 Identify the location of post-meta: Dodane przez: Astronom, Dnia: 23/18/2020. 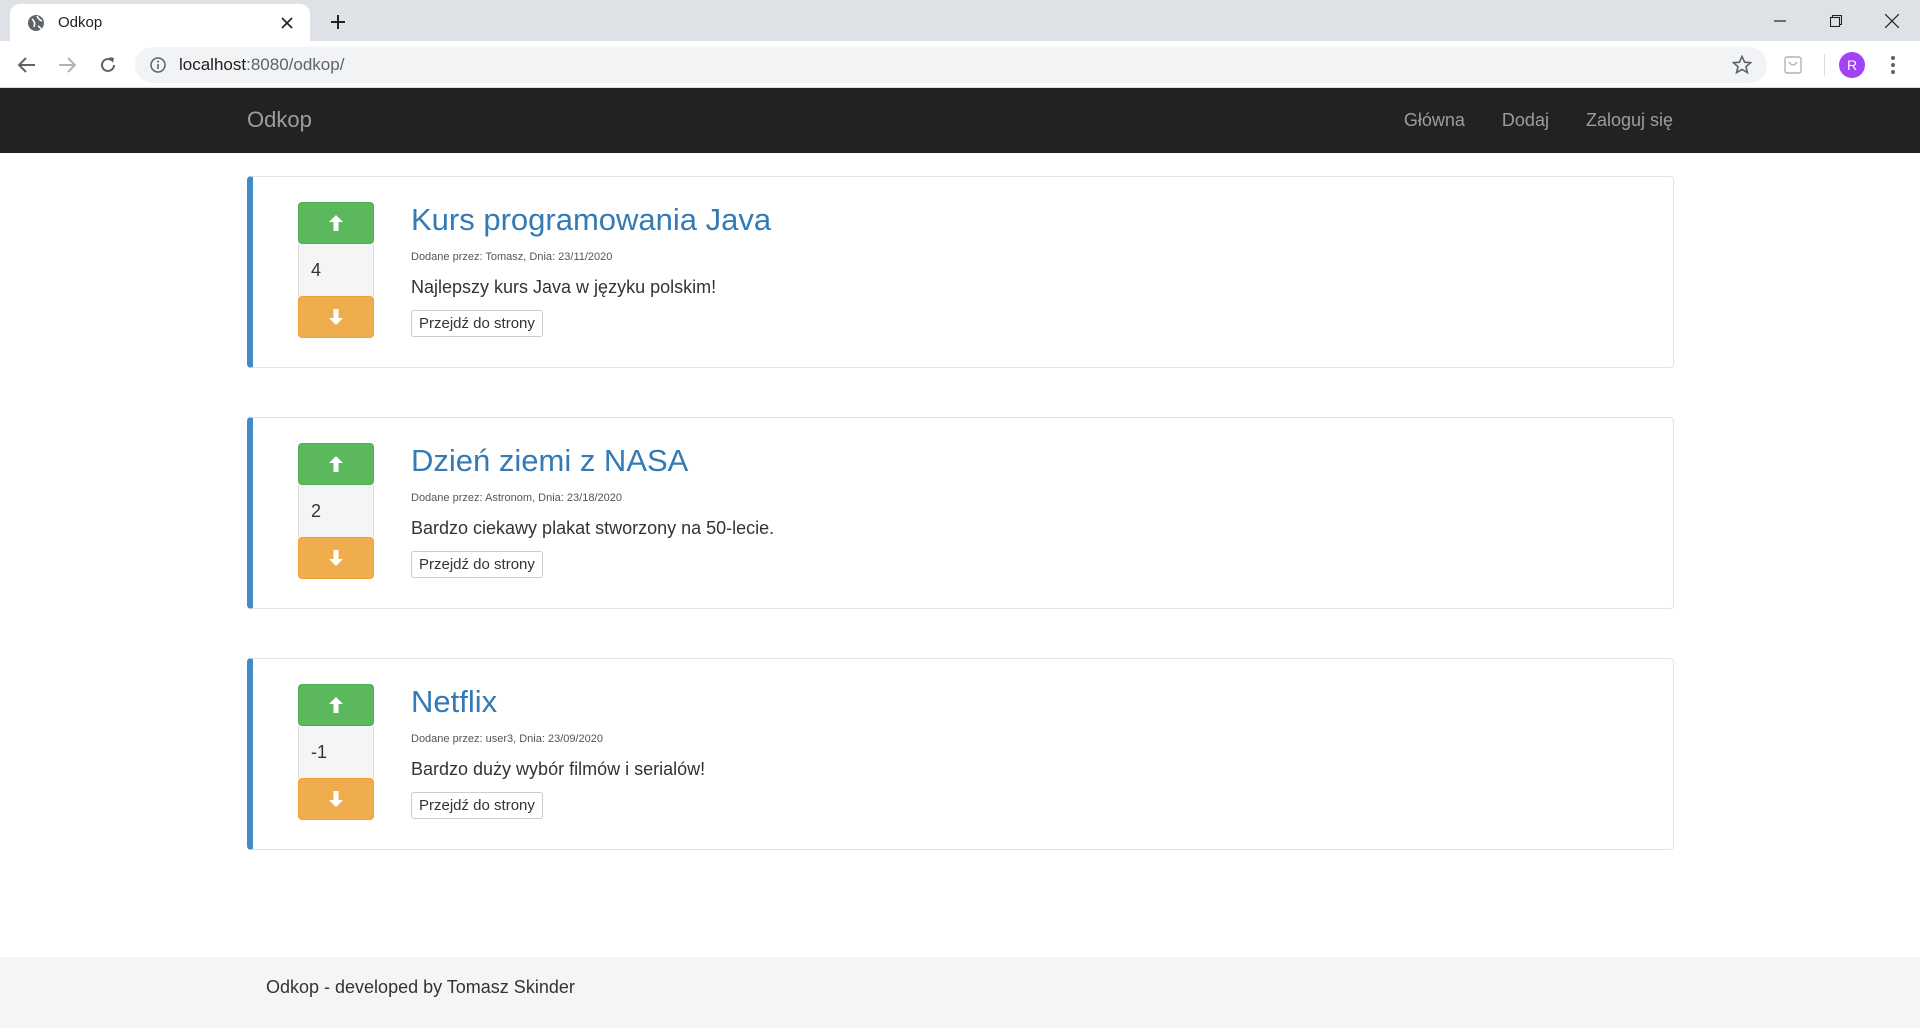
(516, 498).